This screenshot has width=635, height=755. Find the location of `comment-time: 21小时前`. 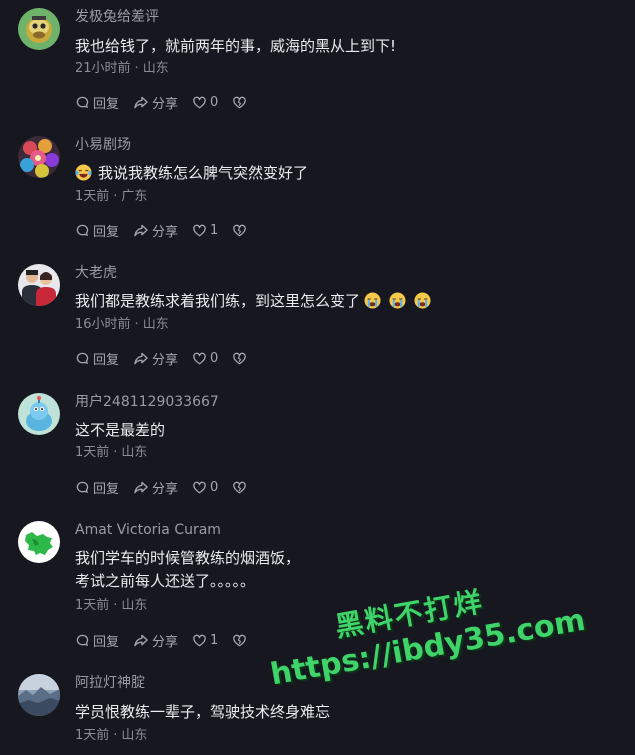

comment-time: 21小时前 is located at coordinates (103, 68).